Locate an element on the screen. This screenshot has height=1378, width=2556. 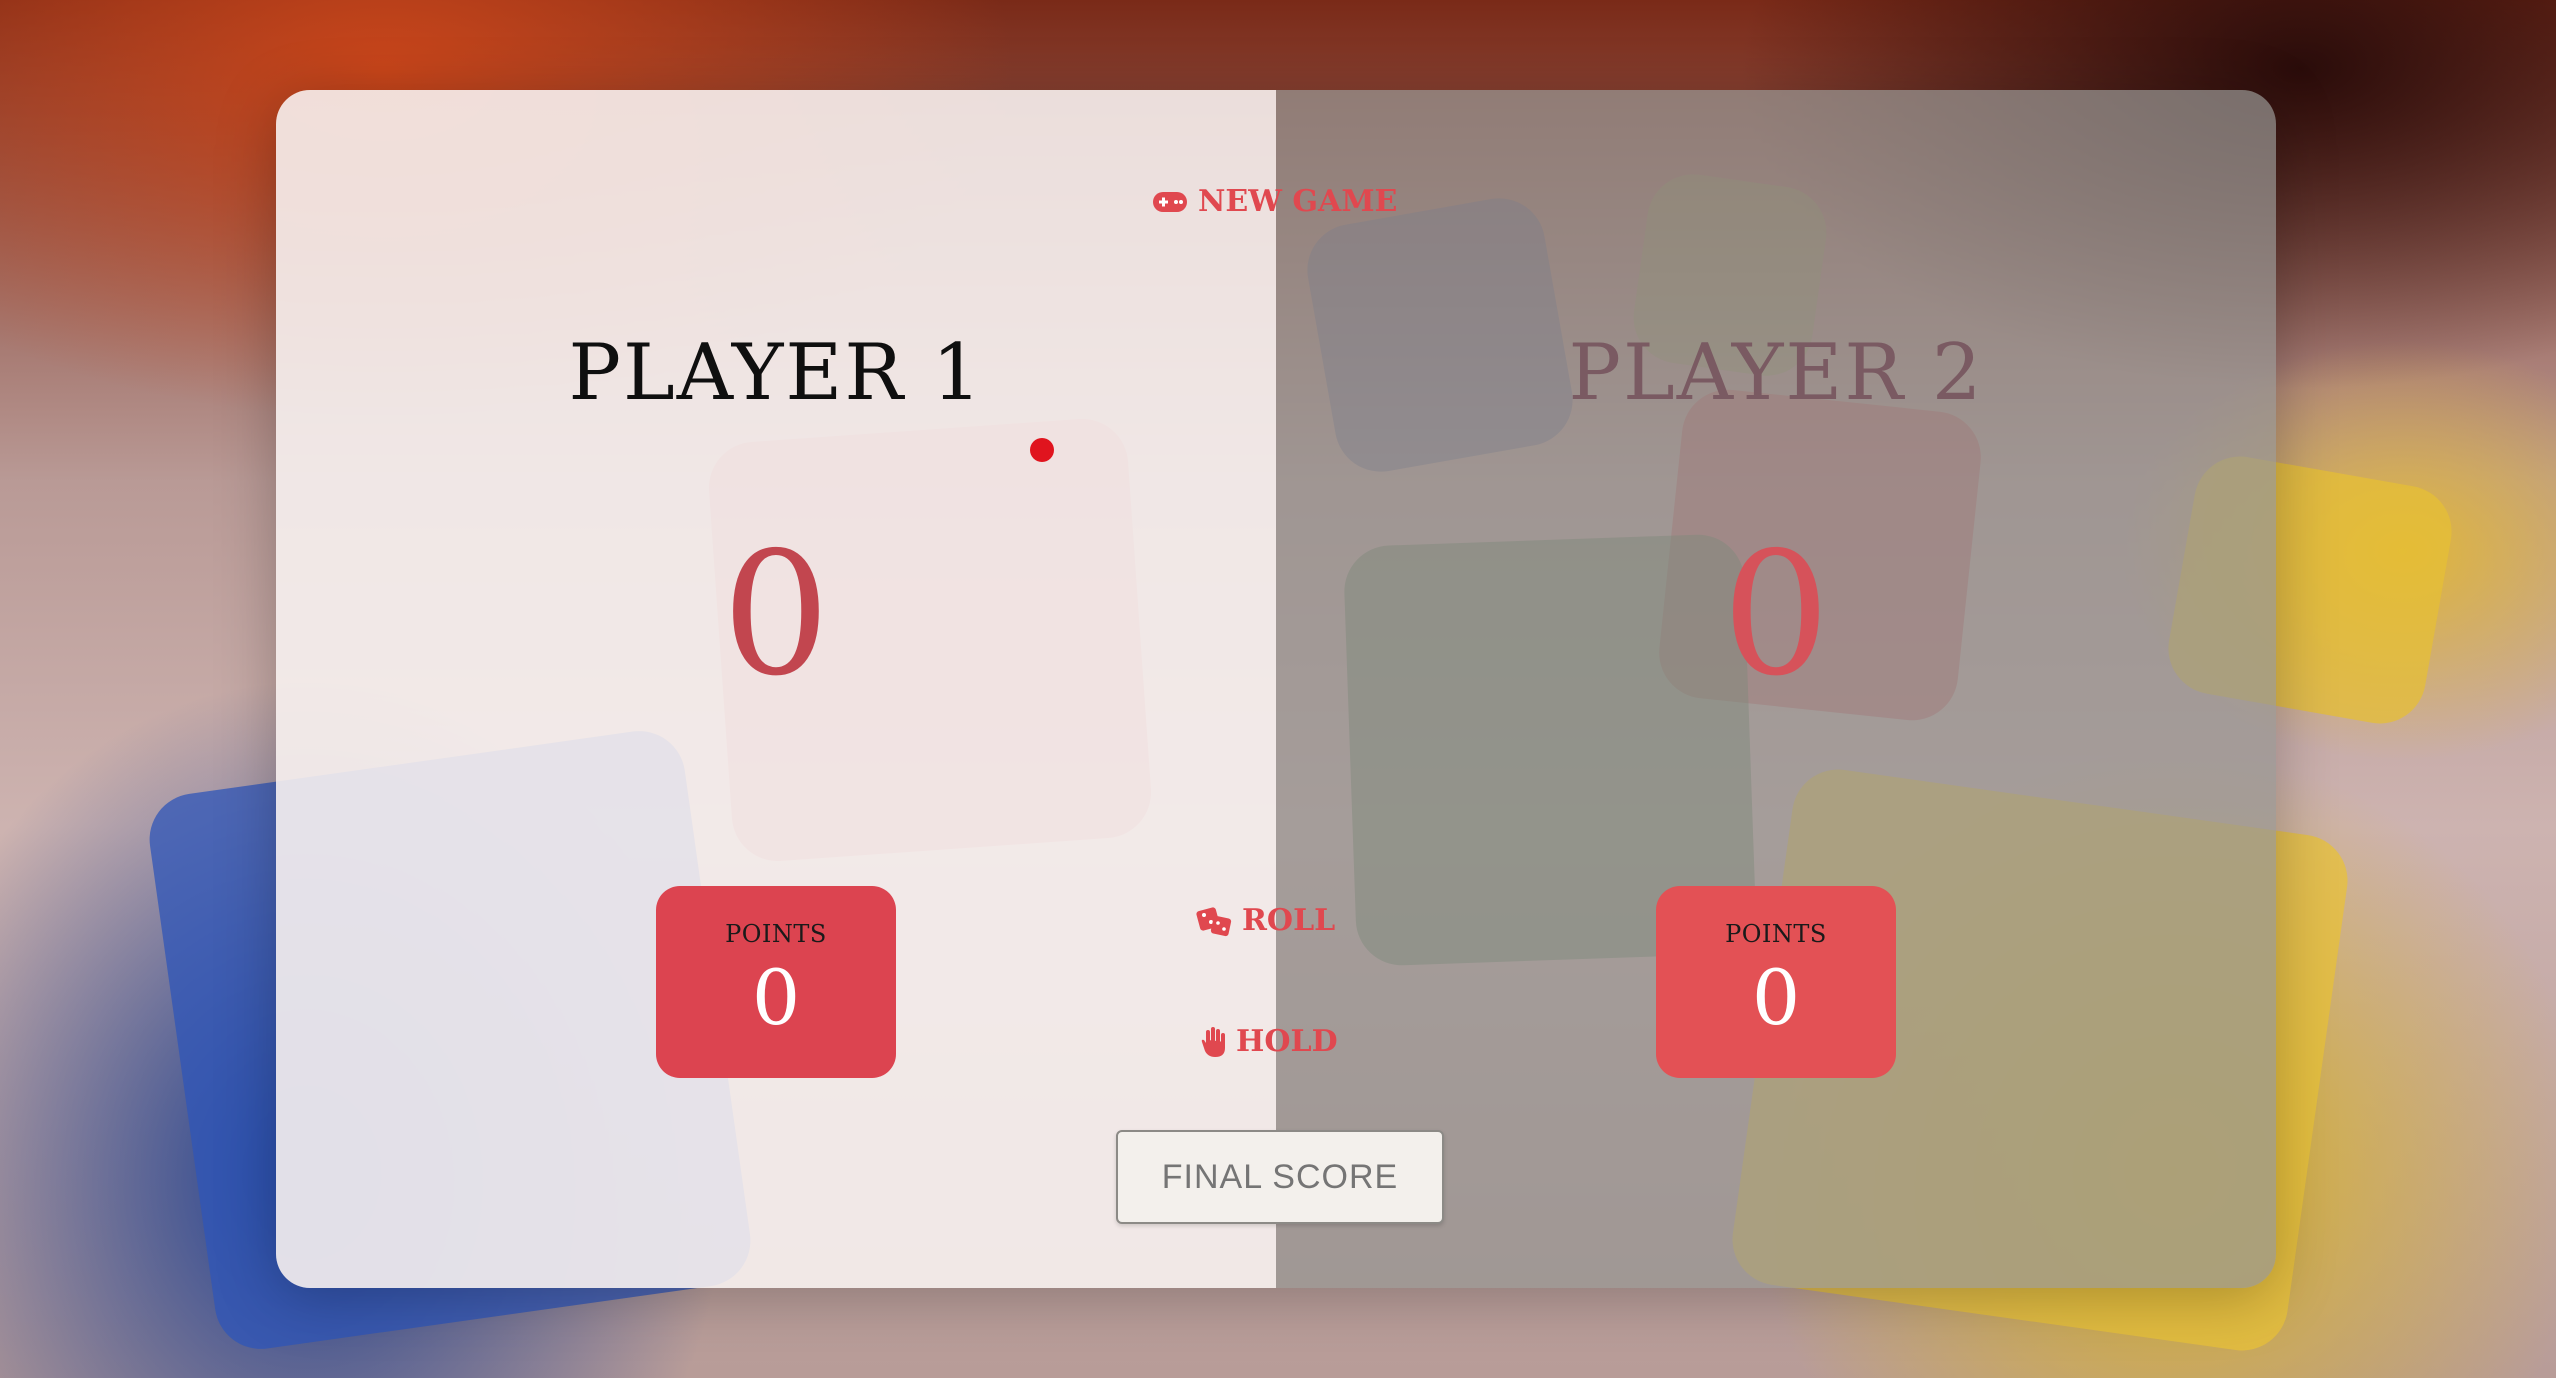
player-2-current-points: POINTS 0 is located at coordinates (1776, 982).